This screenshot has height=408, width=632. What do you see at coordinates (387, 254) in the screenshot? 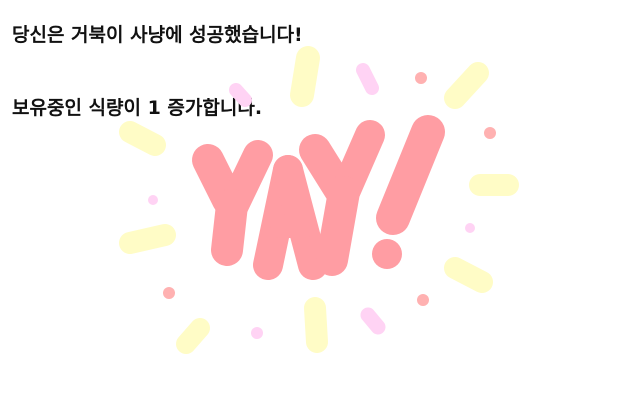
I see `exclamation-dot` at bounding box center [387, 254].